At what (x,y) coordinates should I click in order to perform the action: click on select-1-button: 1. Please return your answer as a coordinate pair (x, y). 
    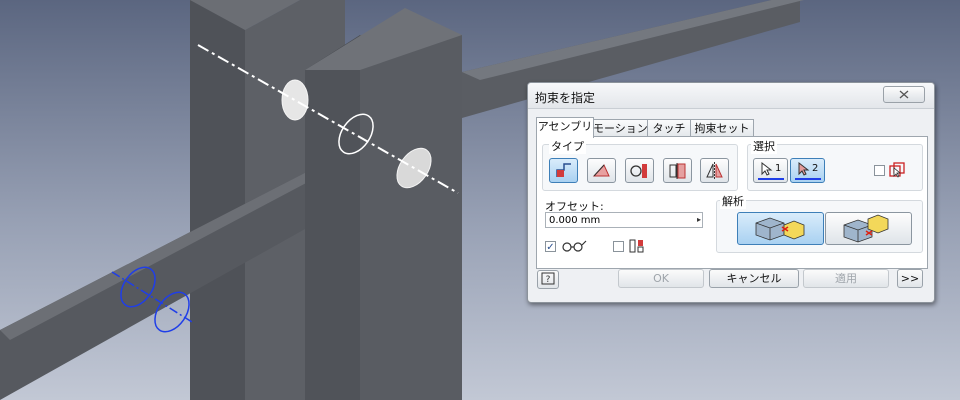
    Looking at the image, I should click on (770, 170).